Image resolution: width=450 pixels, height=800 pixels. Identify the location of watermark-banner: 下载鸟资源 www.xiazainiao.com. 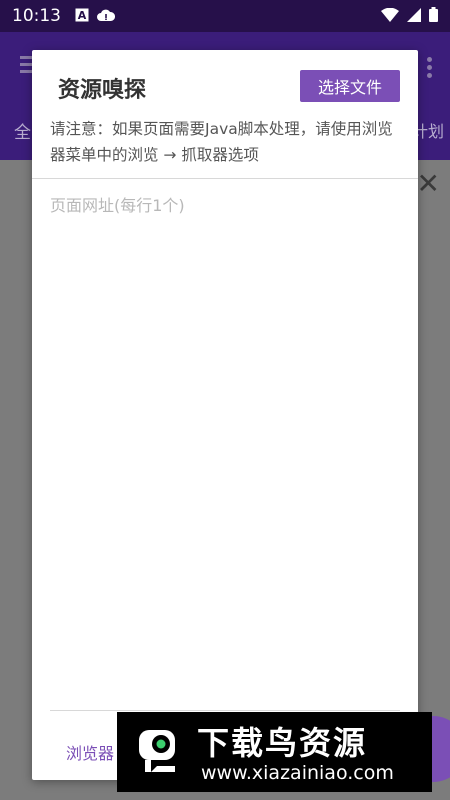
(274, 752).